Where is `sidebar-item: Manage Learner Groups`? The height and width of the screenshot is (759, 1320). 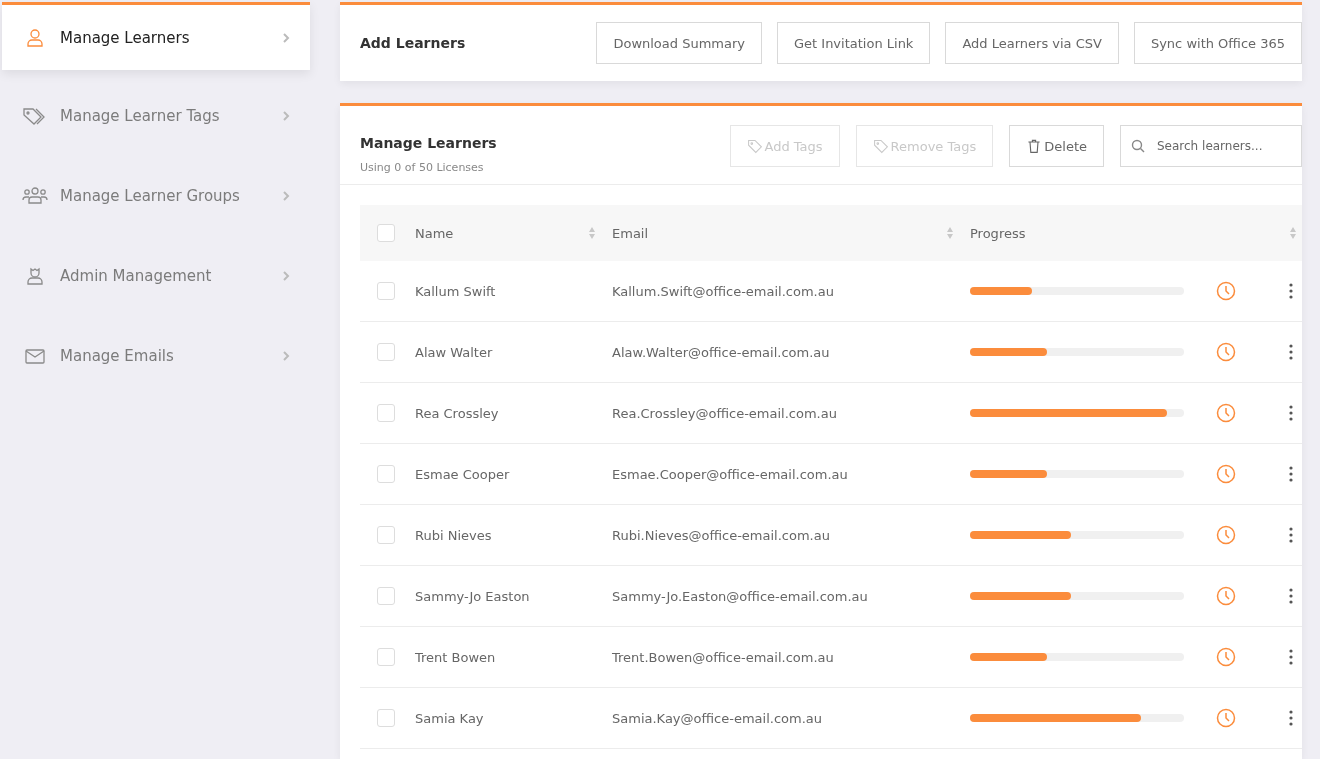 sidebar-item: Manage Learner Groups is located at coordinates (156, 196).